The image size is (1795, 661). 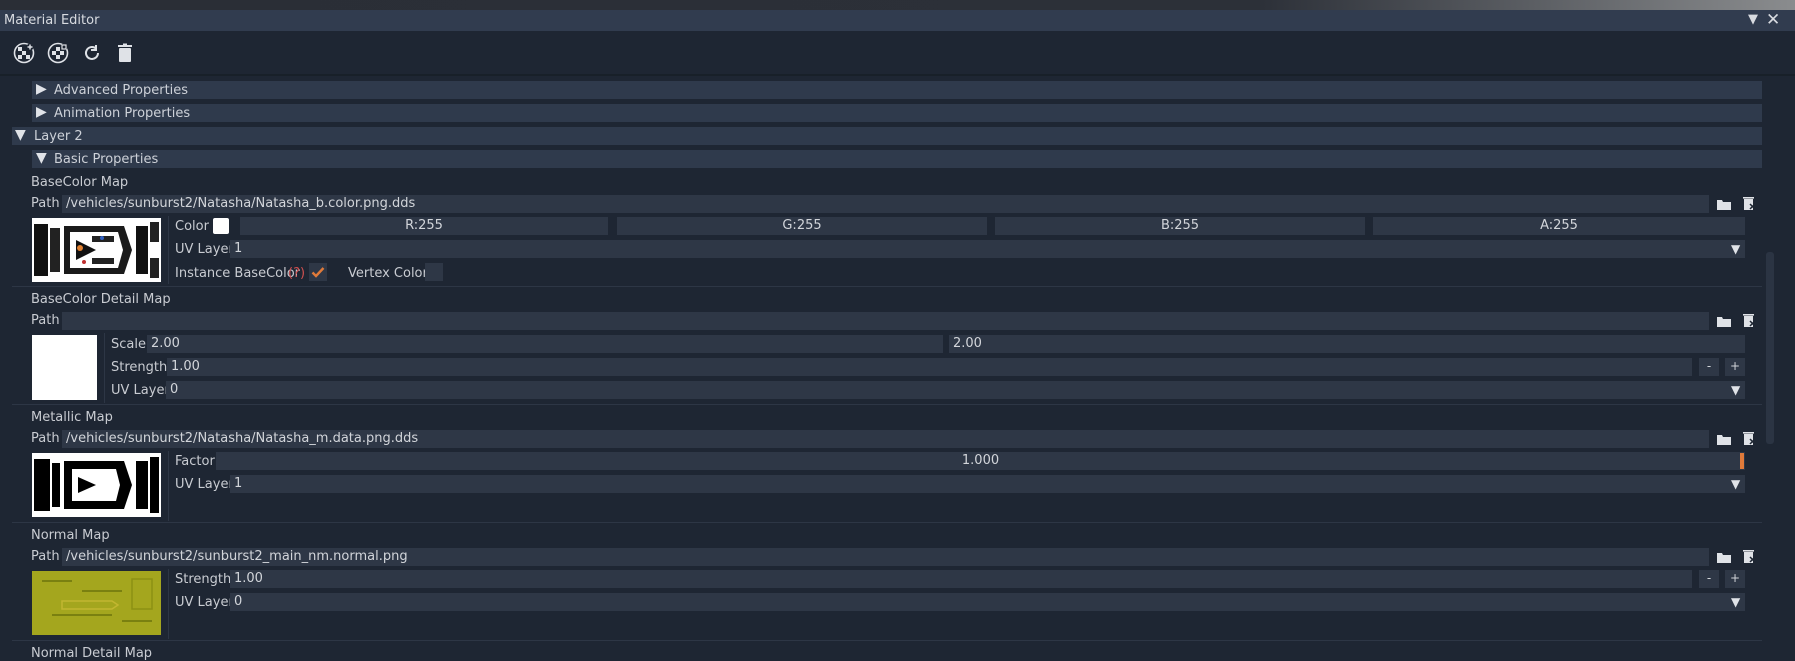 What do you see at coordinates (987, 484) in the screenshot?
I see `metallic-uv-layer-select: 1` at bounding box center [987, 484].